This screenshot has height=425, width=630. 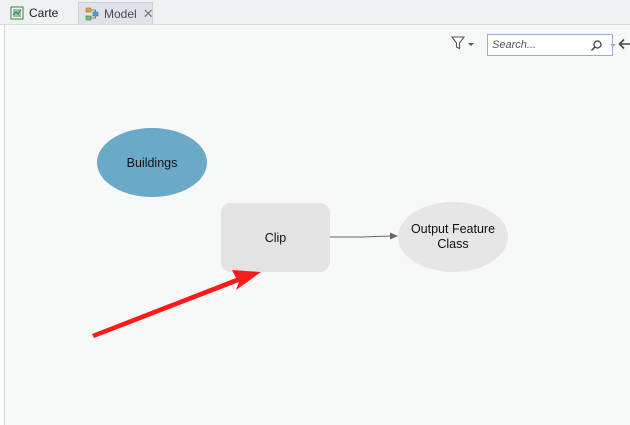 What do you see at coordinates (148, 13) in the screenshot?
I see `close-icon: ✕` at bounding box center [148, 13].